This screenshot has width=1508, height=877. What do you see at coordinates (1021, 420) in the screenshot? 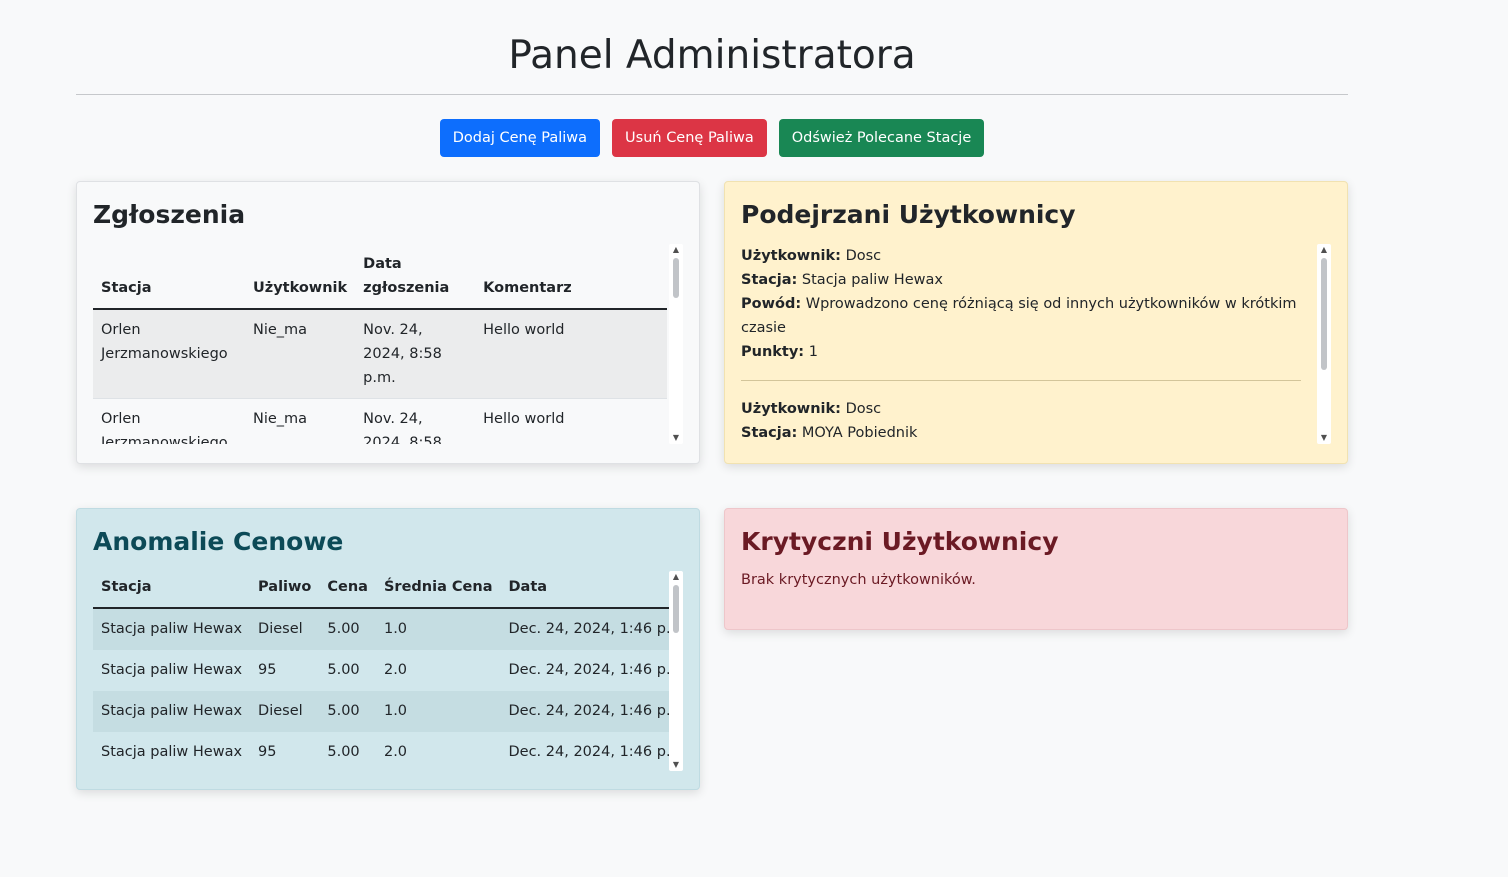
I see `suspicious-entry: Użytkownik: Dosc Stacja: MOYA Pobiednik` at bounding box center [1021, 420].